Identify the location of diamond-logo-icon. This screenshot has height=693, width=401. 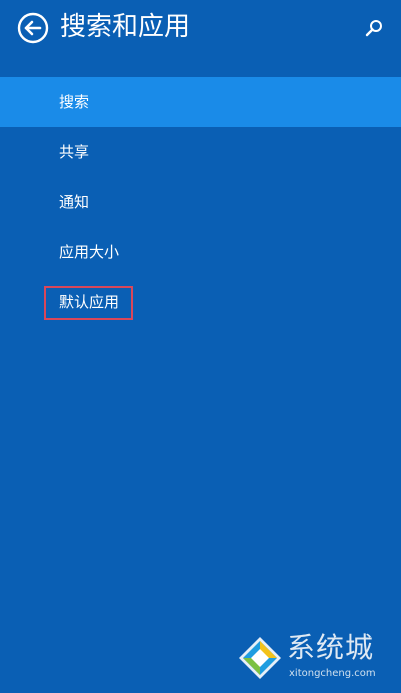
(260, 658).